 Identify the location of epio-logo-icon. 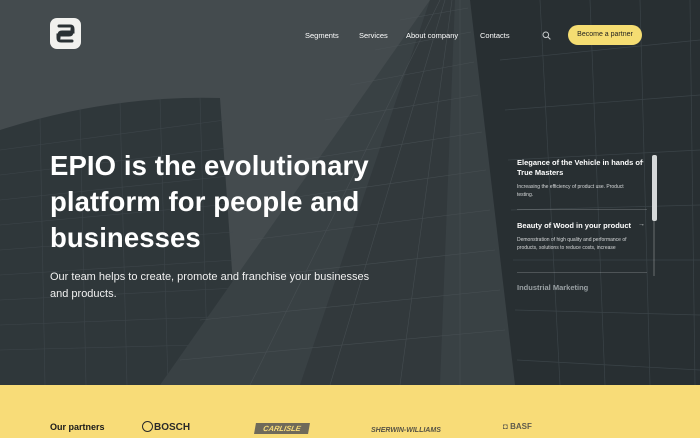
(65, 33).